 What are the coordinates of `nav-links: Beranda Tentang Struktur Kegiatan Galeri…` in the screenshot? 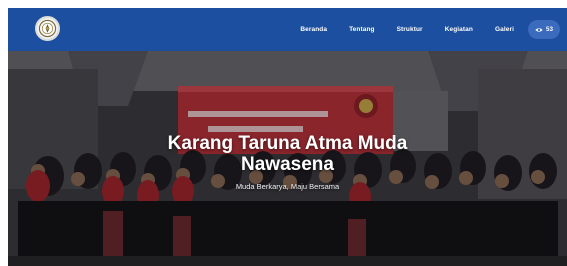 It's located at (430, 29).